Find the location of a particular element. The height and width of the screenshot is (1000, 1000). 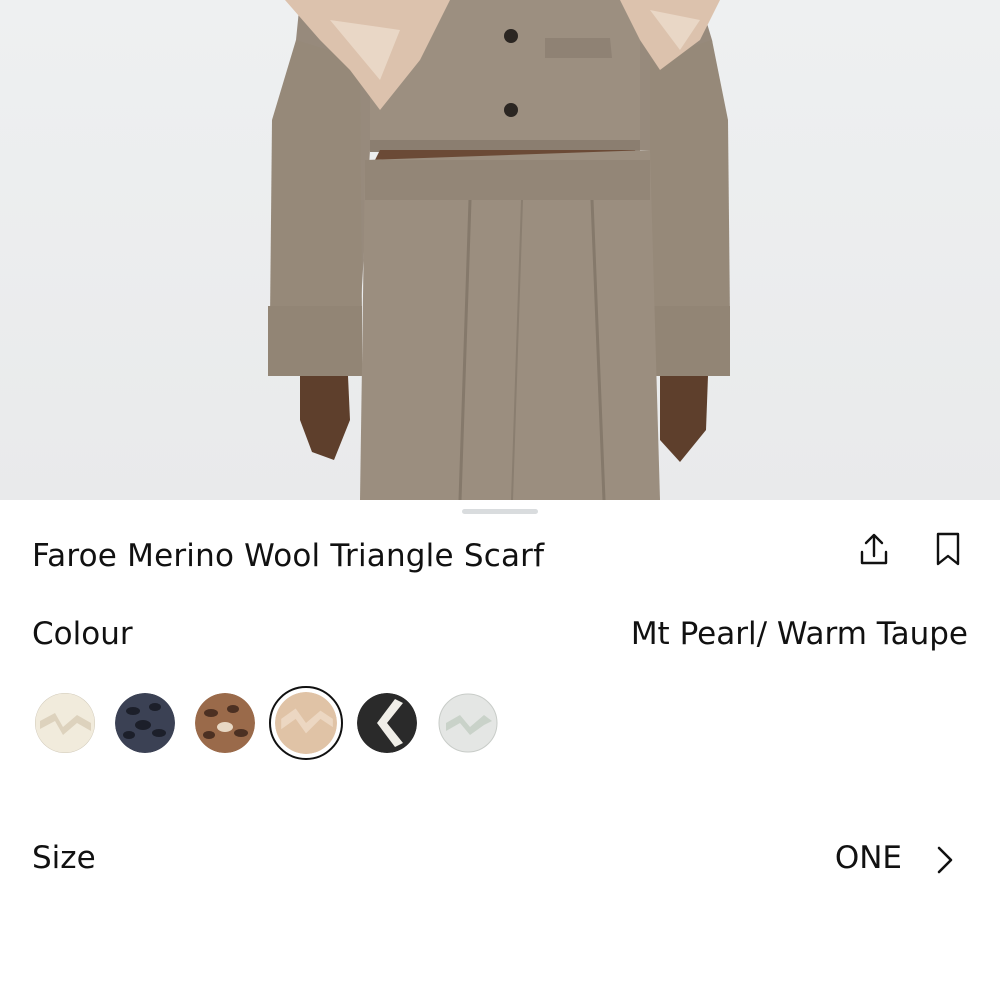

bookmark-button is located at coordinates (948, 550).